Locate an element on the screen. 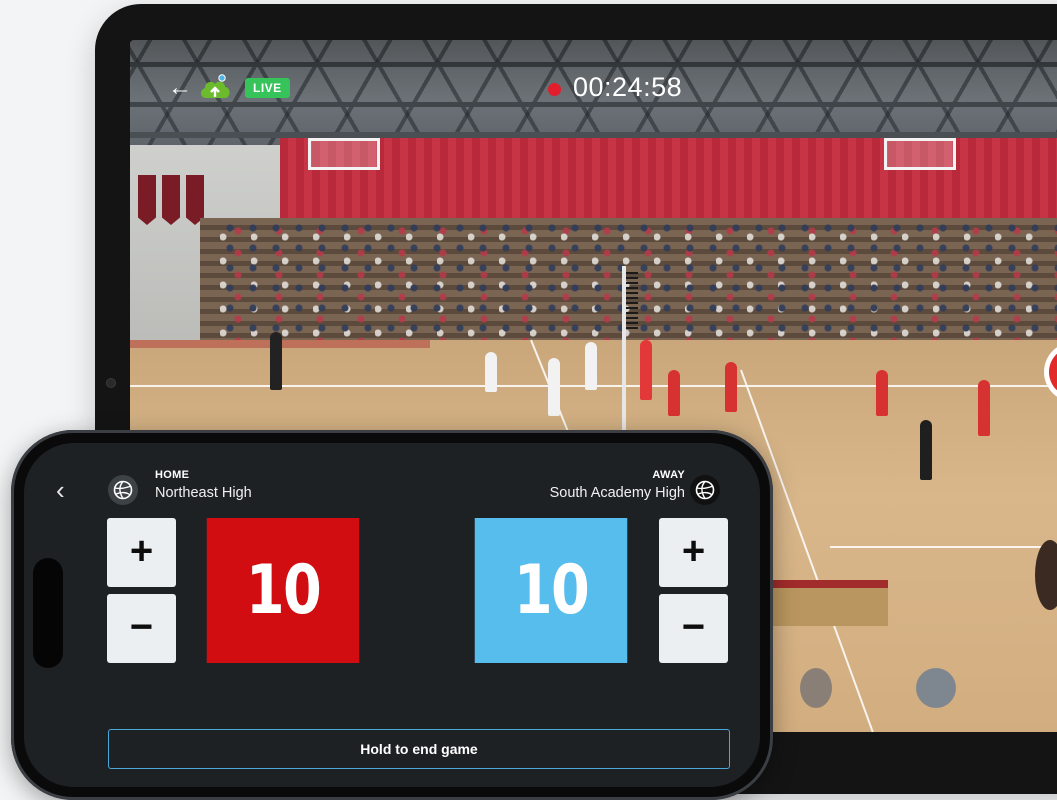 The height and width of the screenshot is (800, 1057). chevron-left-icon: ‹ is located at coordinates (60, 490).